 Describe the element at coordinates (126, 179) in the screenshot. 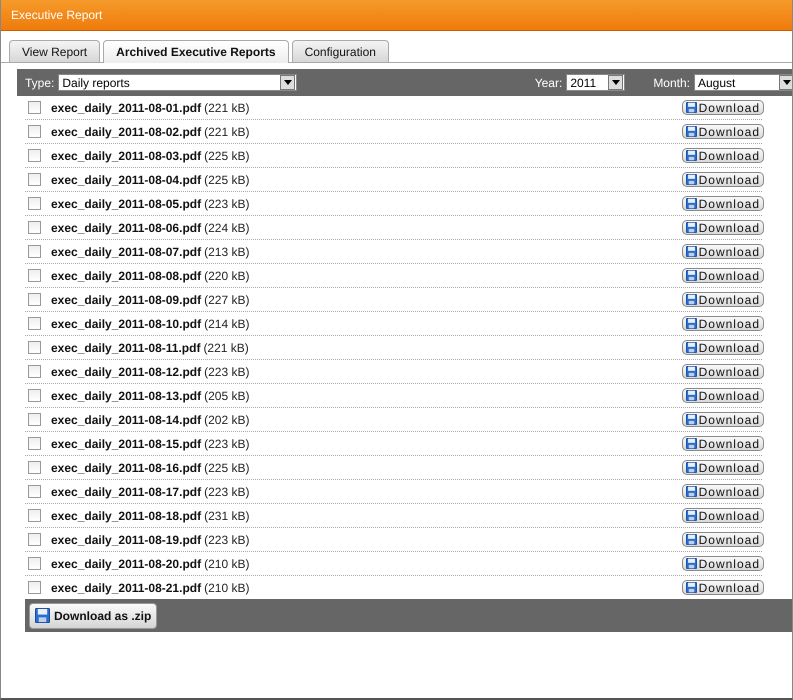

I see `file-name: exec_daily_2011-08-04.pdf` at that location.